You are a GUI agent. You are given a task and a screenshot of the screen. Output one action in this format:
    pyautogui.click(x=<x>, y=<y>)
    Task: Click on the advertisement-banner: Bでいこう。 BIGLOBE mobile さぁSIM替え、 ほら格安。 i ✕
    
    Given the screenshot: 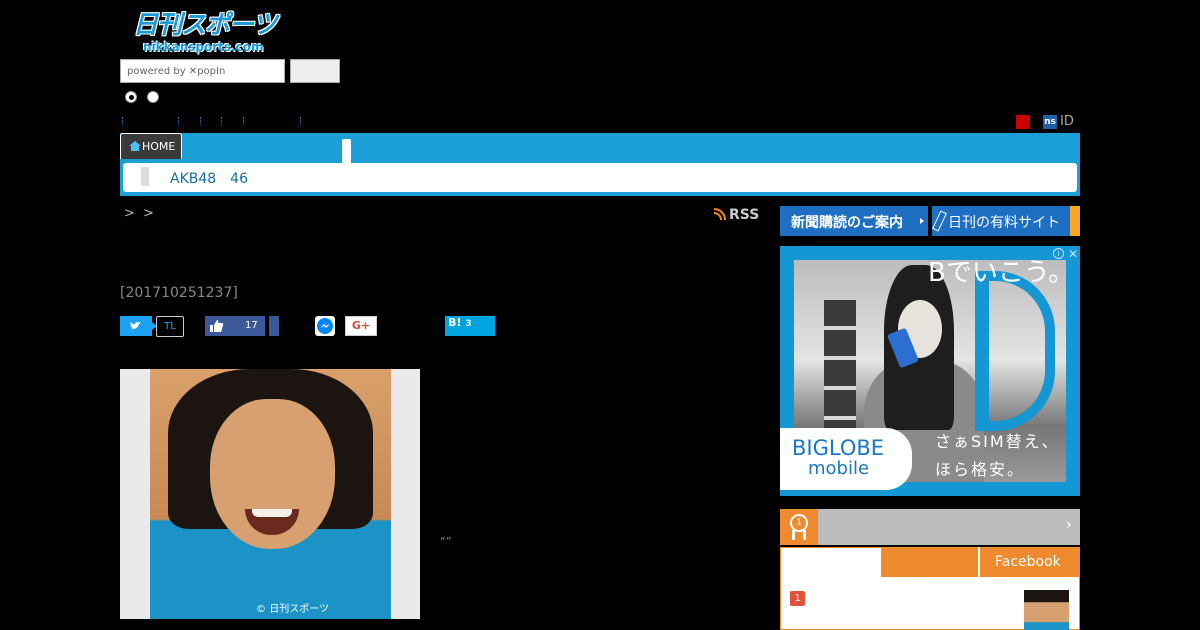 What is the action you would take?
    pyautogui.click(x=930, y=371)
    